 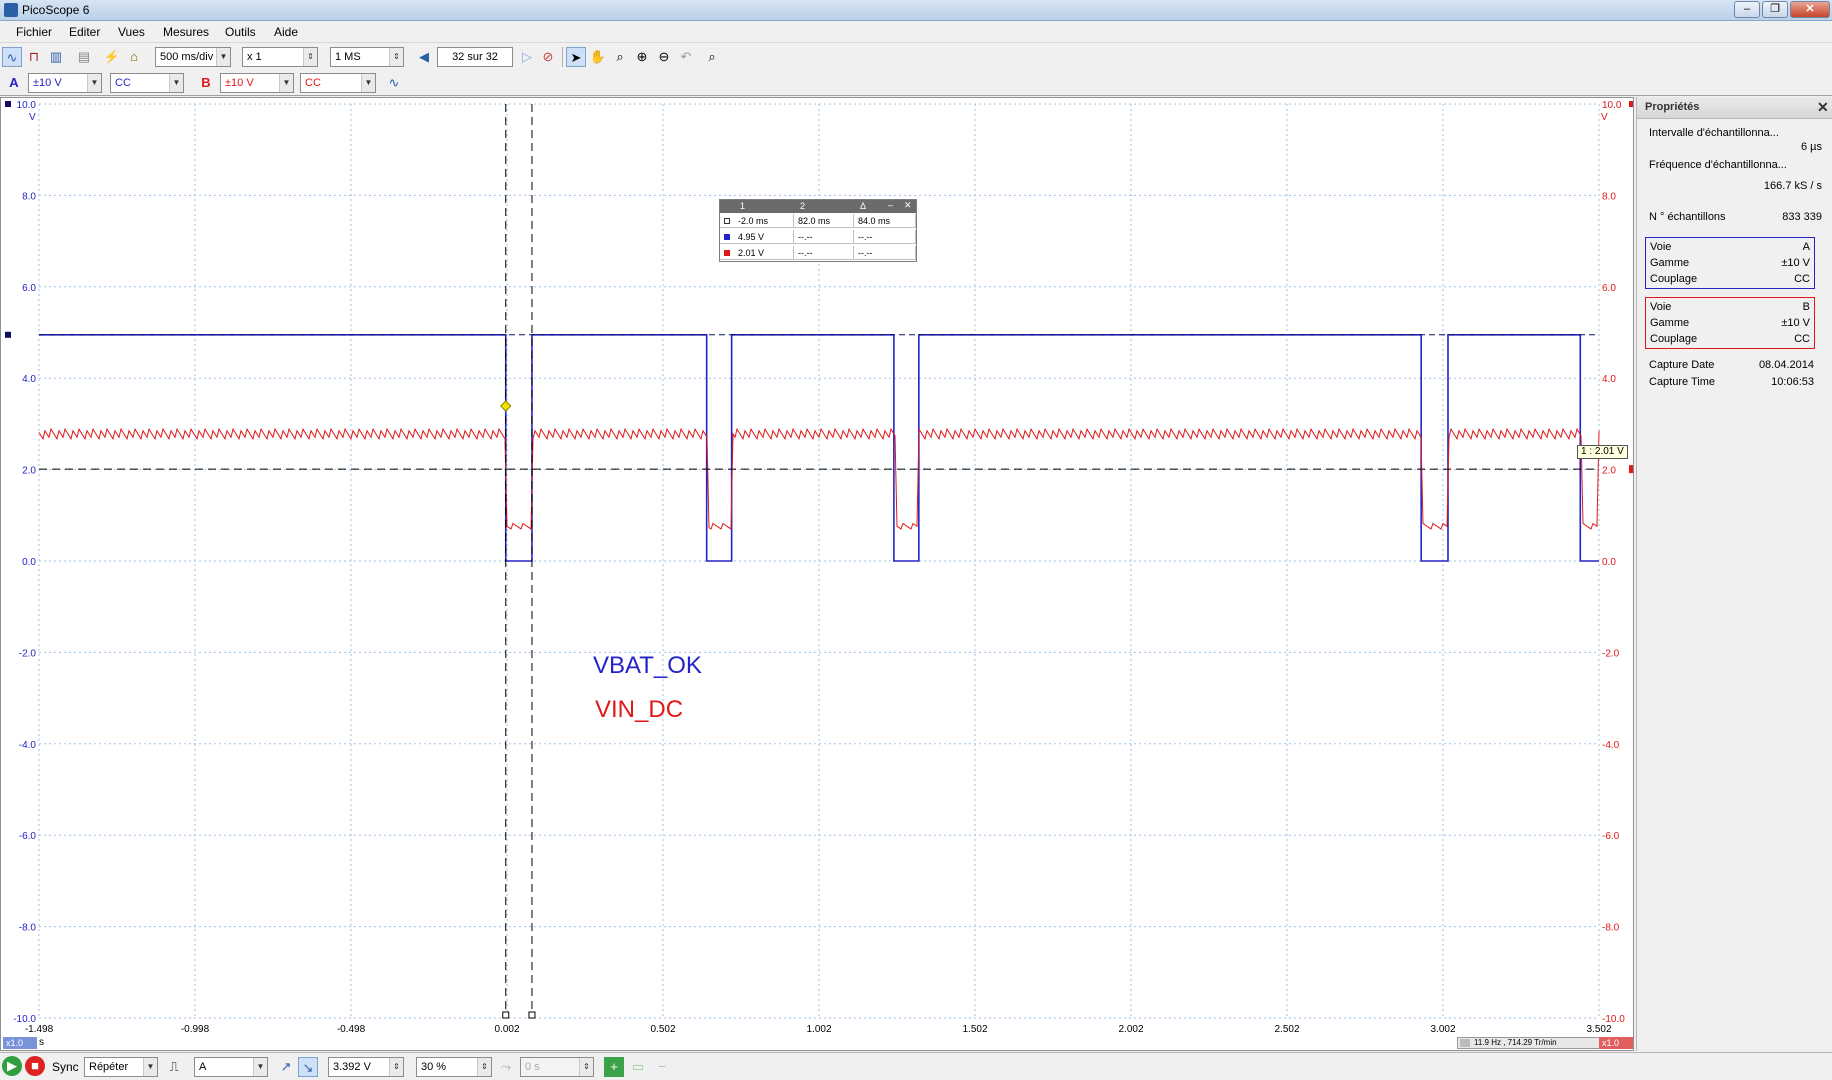 I want to click on y-tick-label-right: 8.0, so click(x=1609, y=196).